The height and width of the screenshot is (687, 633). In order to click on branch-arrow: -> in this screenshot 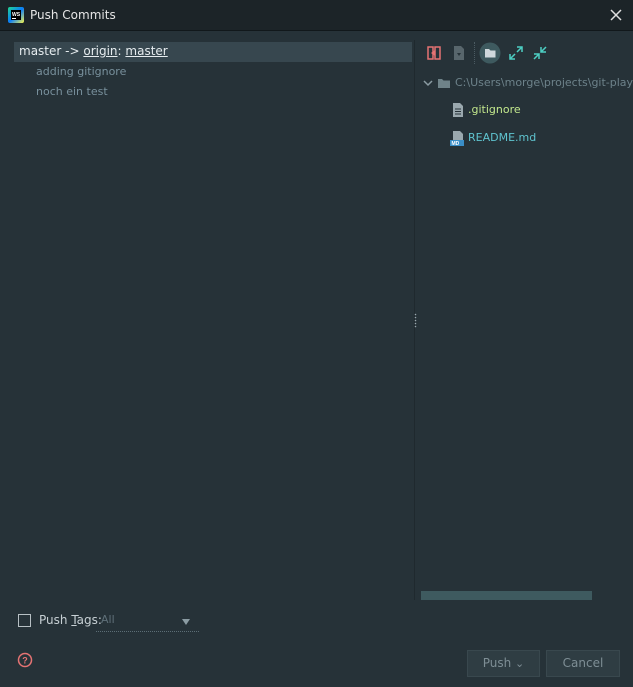, I will do `click(72, 51)`.